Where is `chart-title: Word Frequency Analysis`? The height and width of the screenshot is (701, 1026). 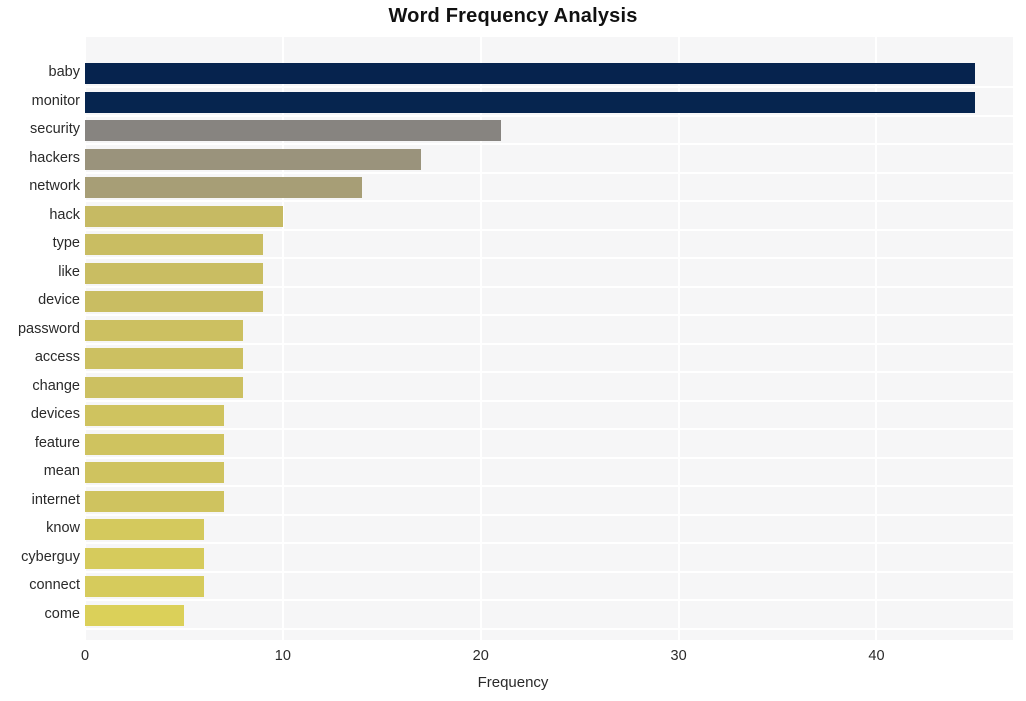
chart-title: Word Frequency Analysis is located at coordinates (513, 16).